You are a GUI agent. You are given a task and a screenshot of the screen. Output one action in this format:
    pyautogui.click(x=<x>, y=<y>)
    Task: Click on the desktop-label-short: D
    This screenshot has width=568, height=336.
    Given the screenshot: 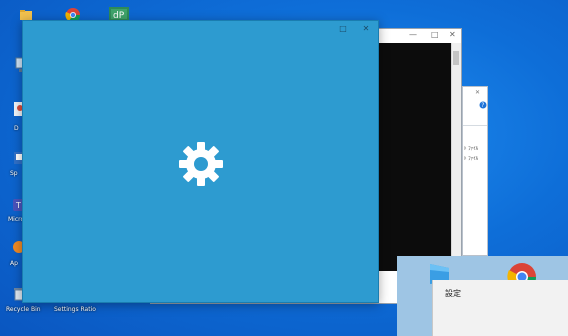 What is the action you would take?
    pyautogui.click(x=16, y=128)
    